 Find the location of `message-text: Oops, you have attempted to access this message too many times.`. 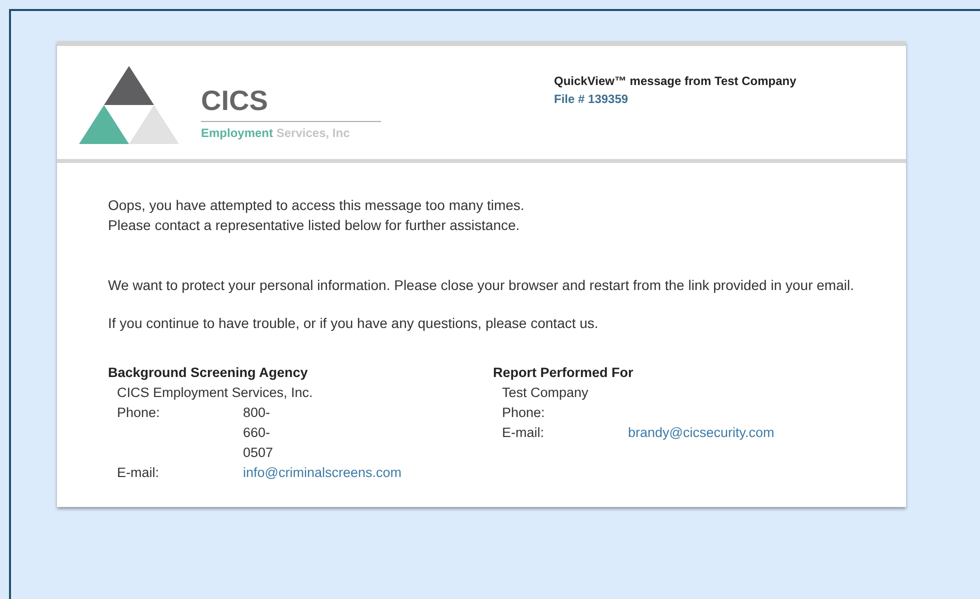

message-text: Oops, you have attempted to access this message too many times. is located at coordinates (317, 205).